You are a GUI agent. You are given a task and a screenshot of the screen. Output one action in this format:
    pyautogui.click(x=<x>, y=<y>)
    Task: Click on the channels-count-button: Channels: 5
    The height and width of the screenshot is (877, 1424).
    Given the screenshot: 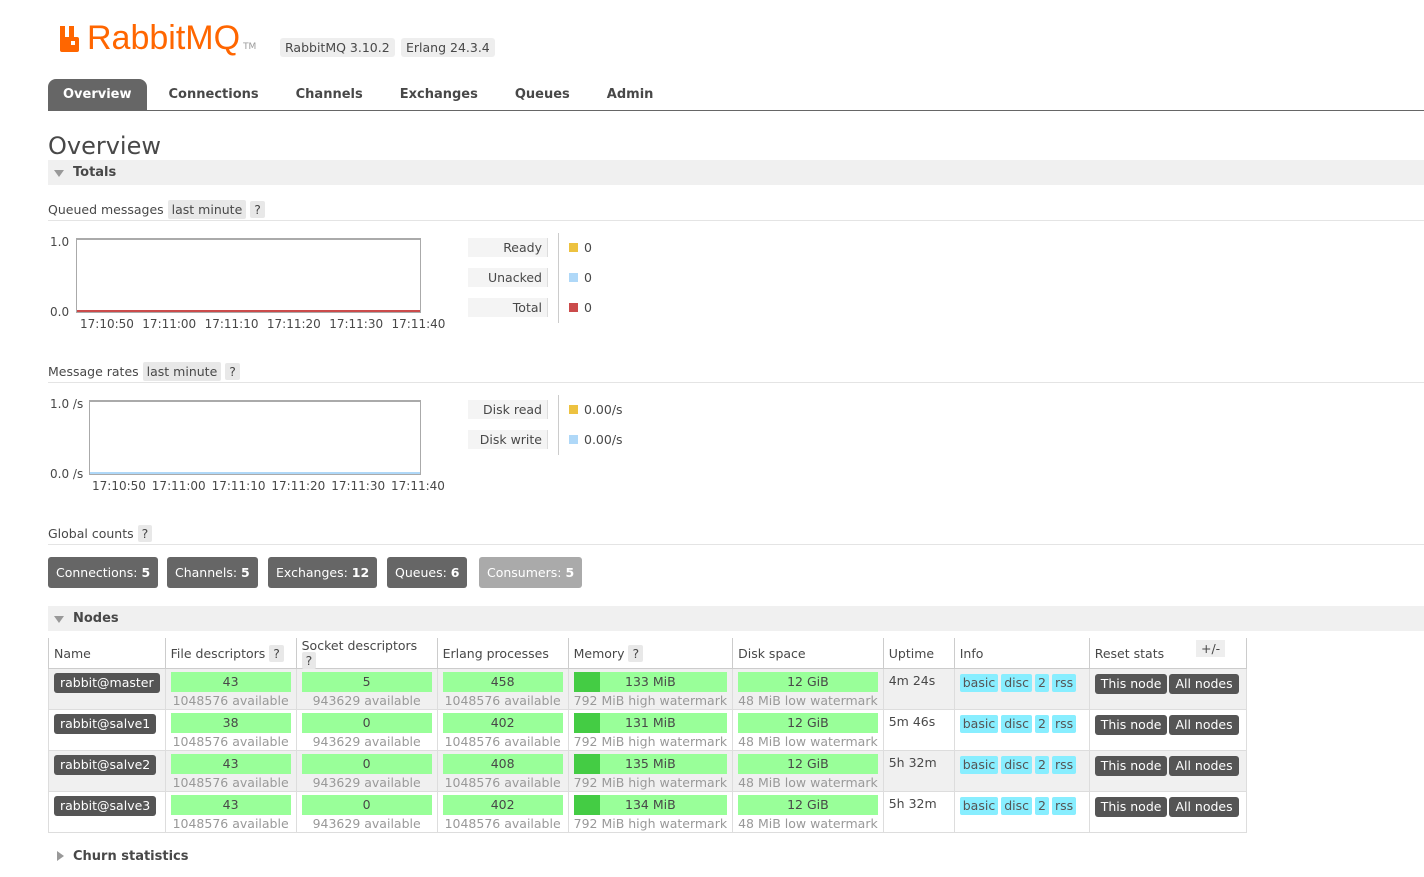 What is the action you would take?
    pyautogui.click(x=212, y=572)
    